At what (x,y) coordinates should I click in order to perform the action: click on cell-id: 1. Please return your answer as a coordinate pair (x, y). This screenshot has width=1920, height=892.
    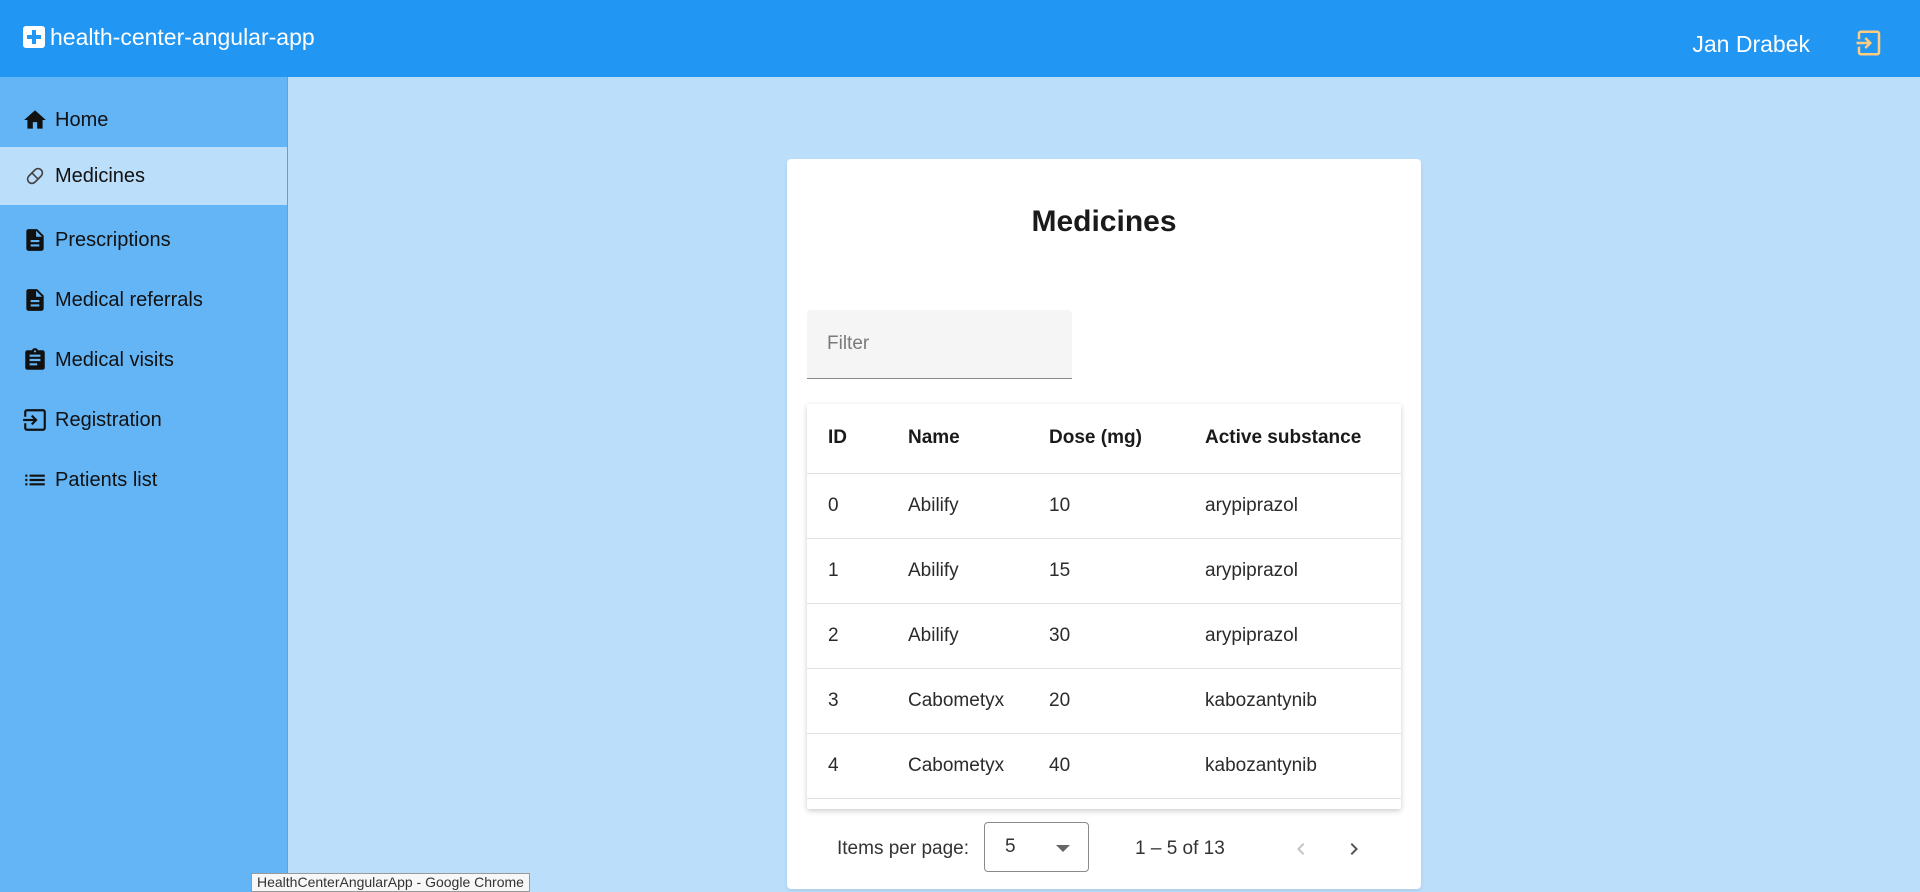
    Looking at the image, I should click on (847, 571).